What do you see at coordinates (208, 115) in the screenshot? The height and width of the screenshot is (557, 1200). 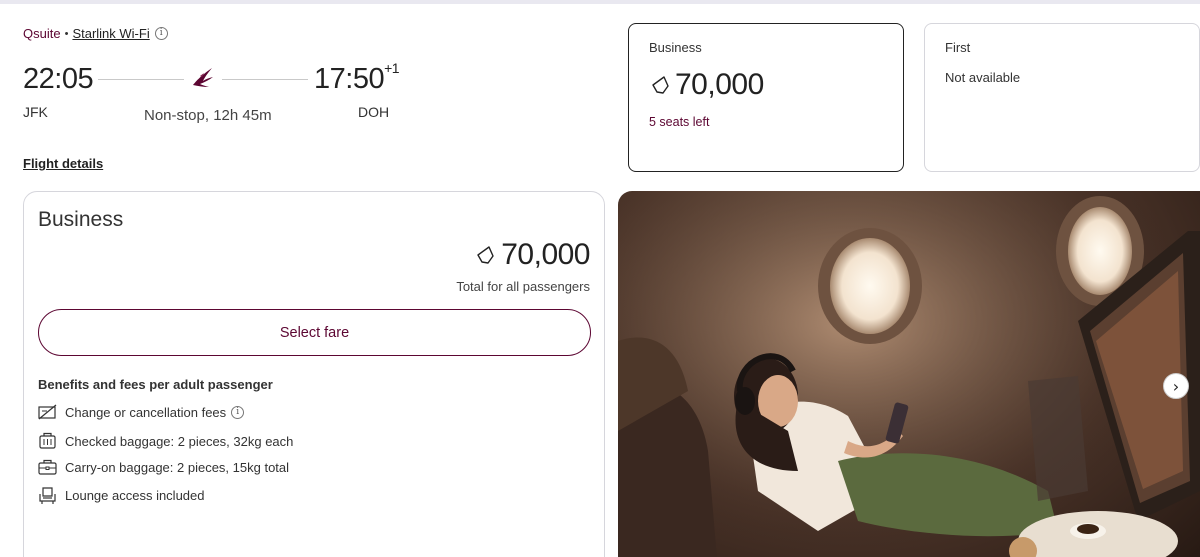 I see `flight-duration: Non-stop, 12h 45m` at bounding box center [208, 115].